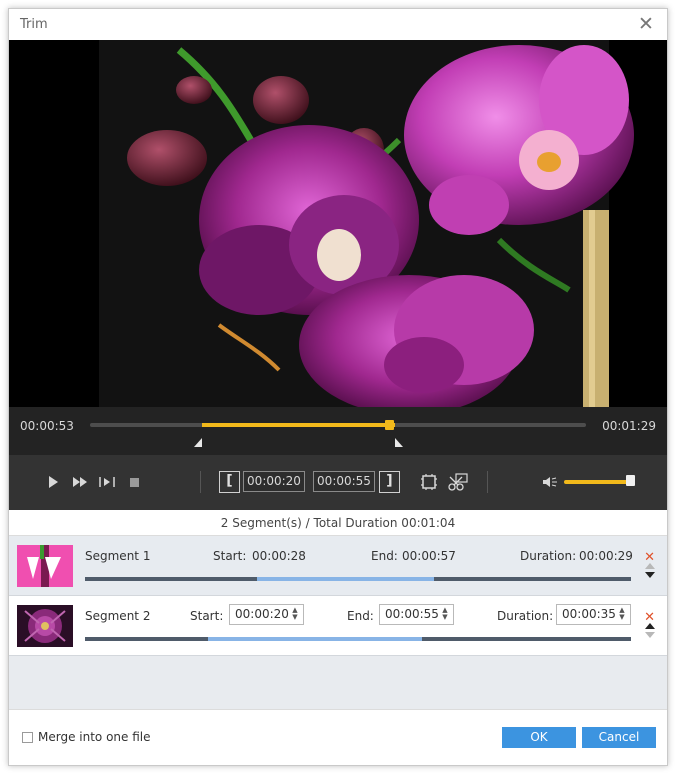 Image resolution: width=676 pixels, height=773 pixels. What do you see at coordinates (412, 614) in the screenshot?
I see `end-value: 00:00:55` at bounding box center [412, 614].